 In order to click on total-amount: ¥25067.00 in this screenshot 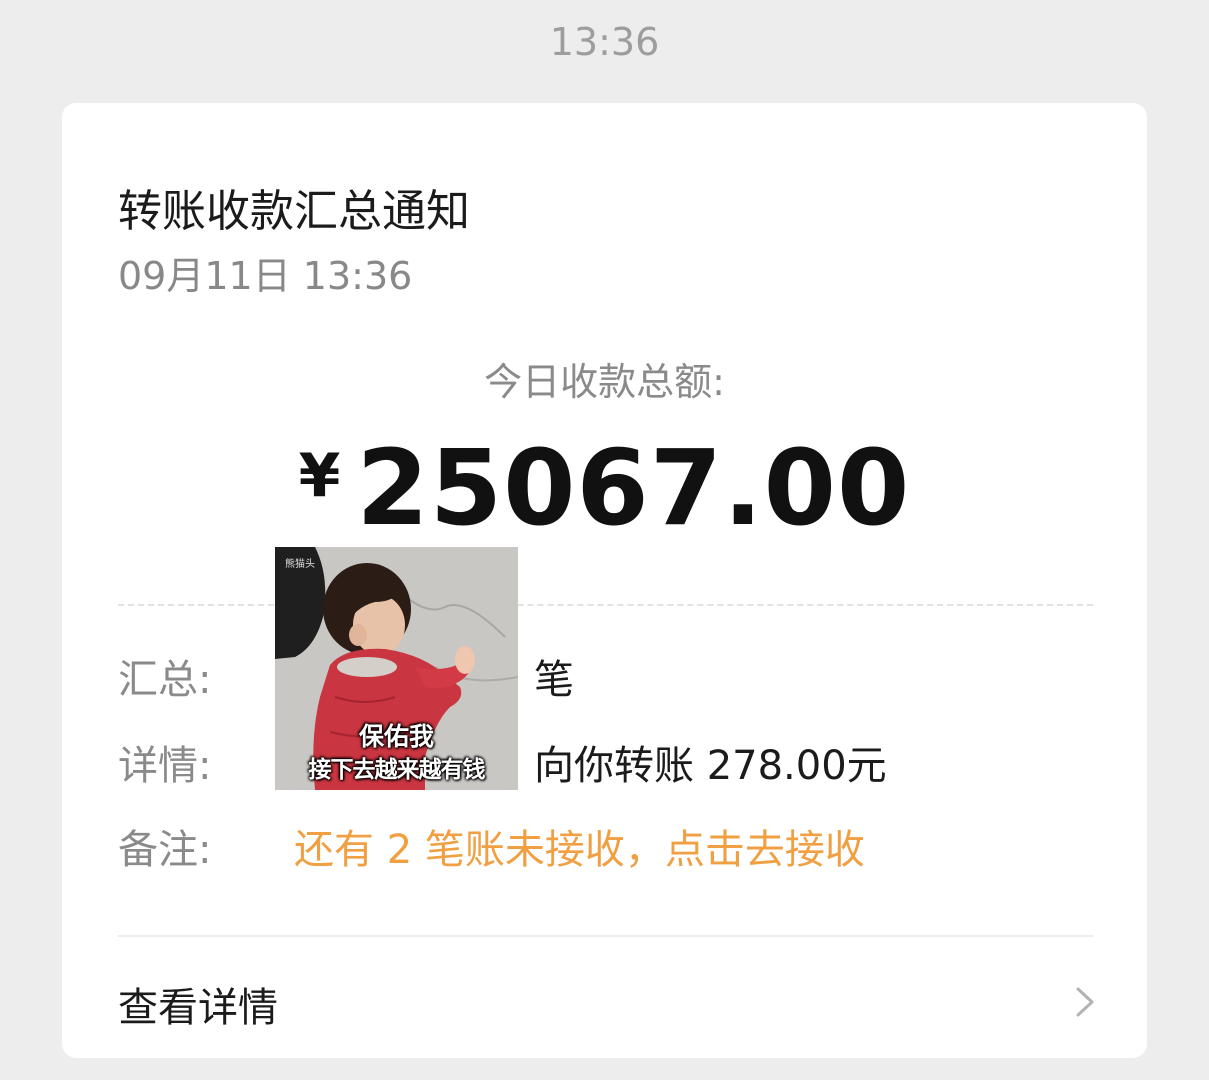, I will do `click(604, 488)`.